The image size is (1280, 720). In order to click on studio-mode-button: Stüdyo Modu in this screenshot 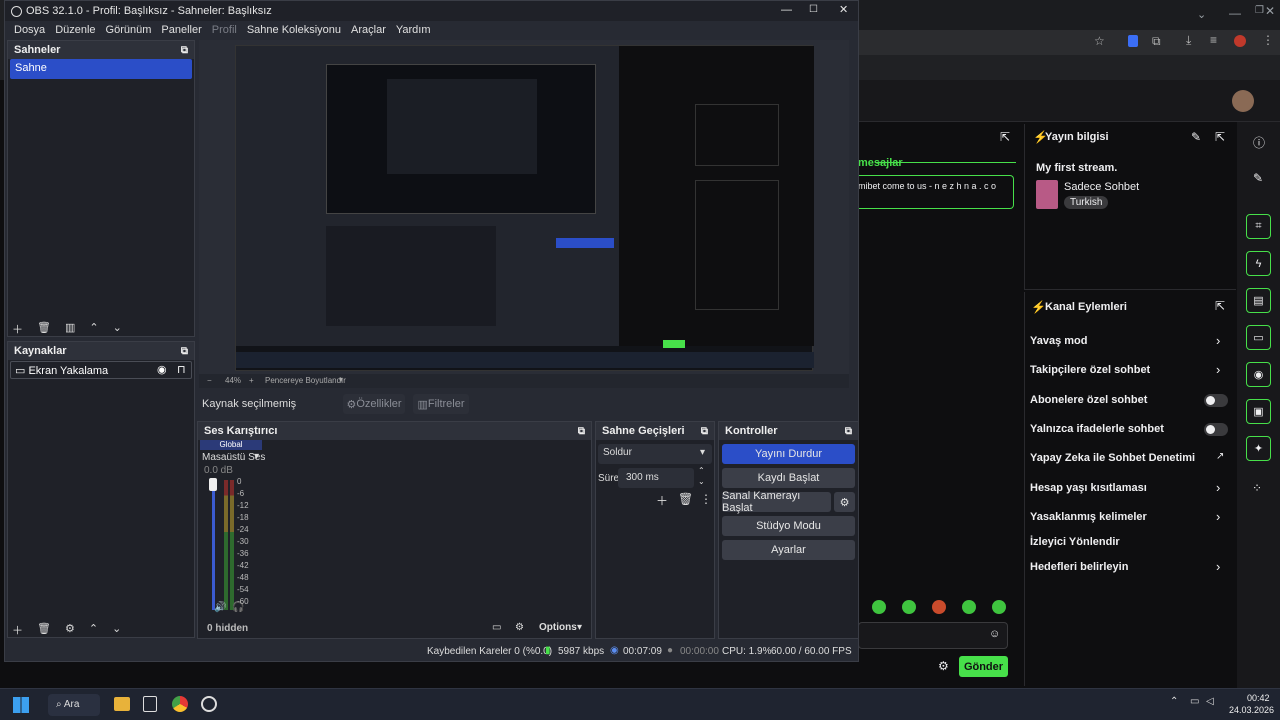, I will do `click(788, 526)`.